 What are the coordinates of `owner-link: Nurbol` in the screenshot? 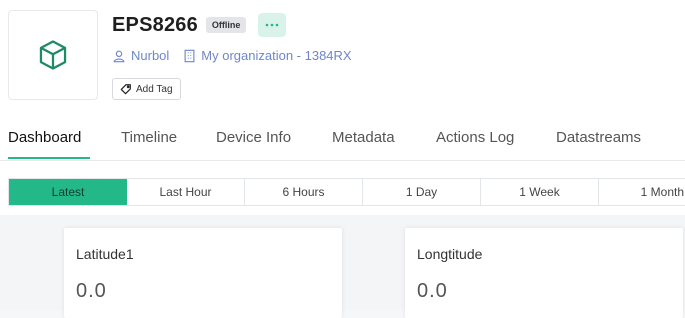 It's located at (140, 55).